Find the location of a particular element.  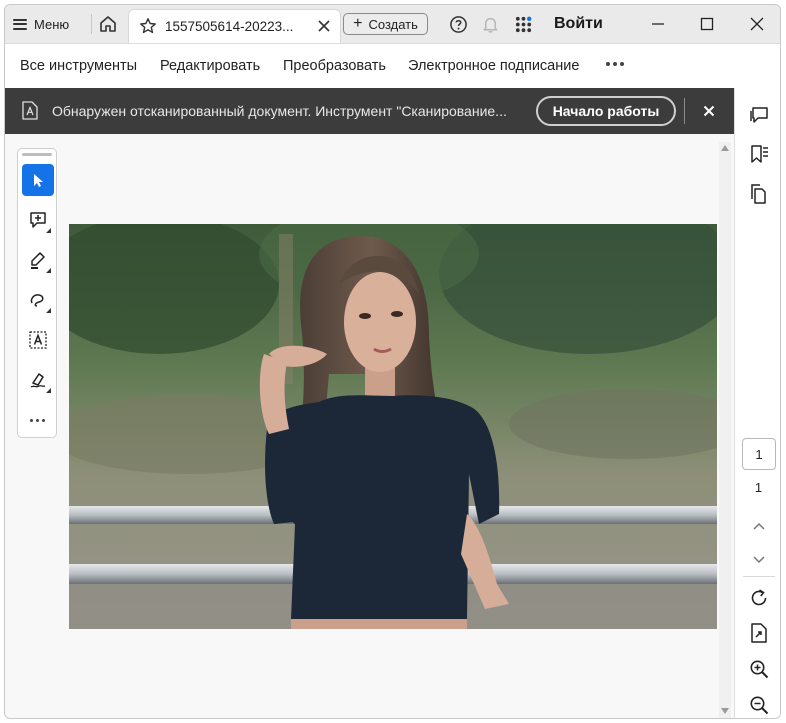

page-total: 1 is located at coordinates (758, 487).